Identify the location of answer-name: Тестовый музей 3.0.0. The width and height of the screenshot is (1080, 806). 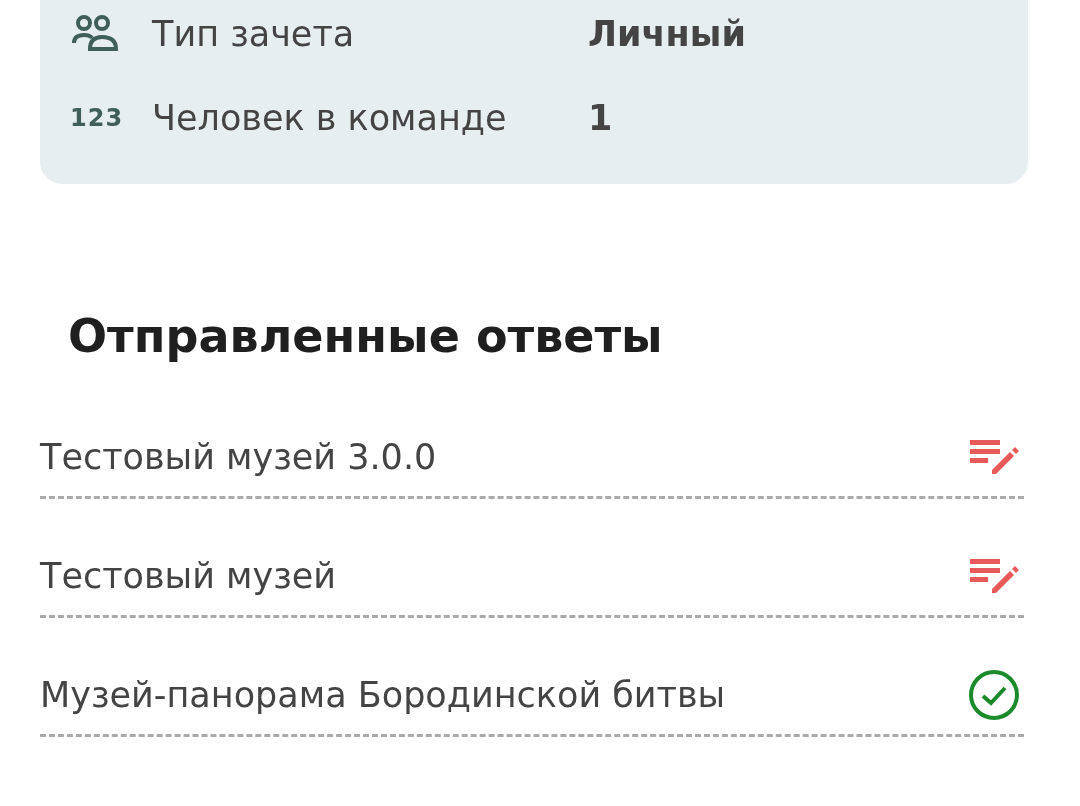
(238, 457).